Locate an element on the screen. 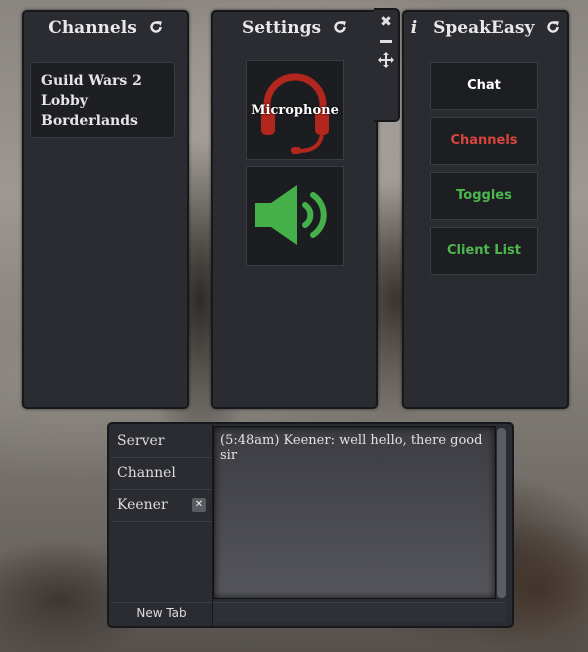  chat-tab-channel: Channel is located at coordinates (161, 474).